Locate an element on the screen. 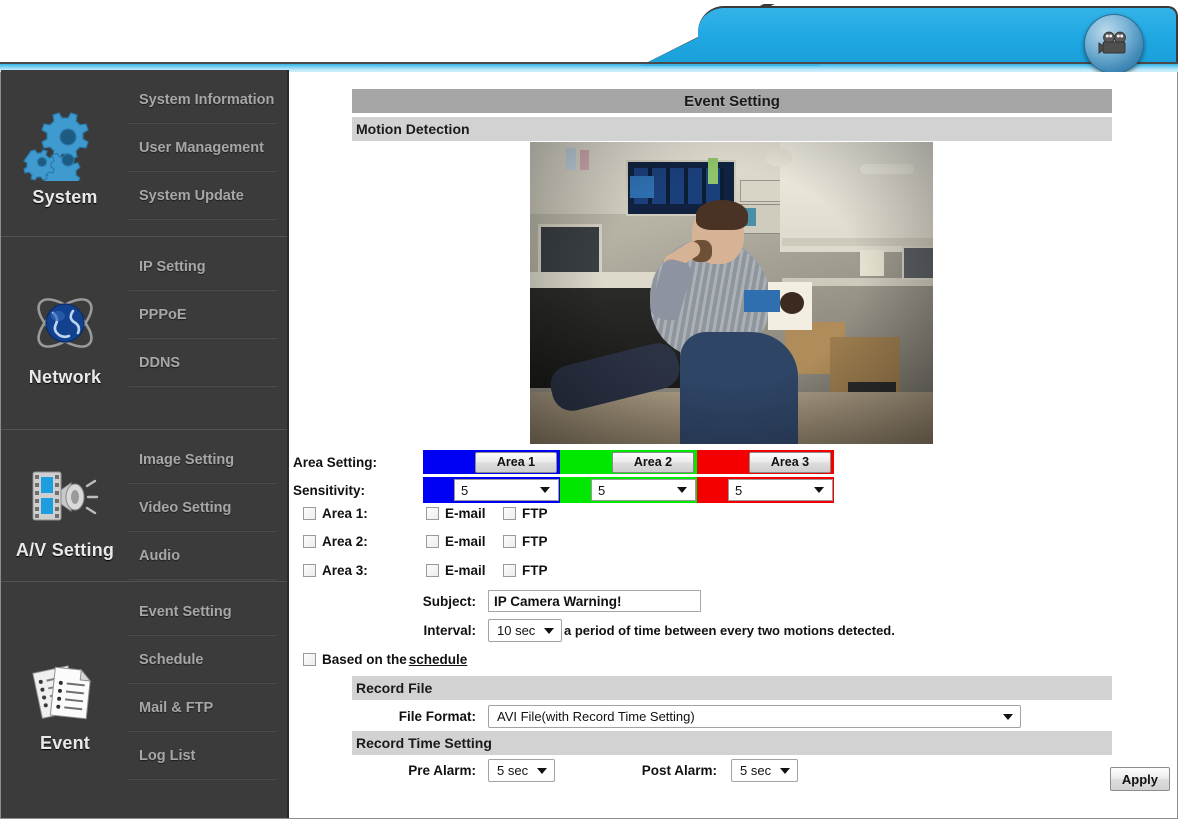 This screenshot has height=820, width=1178. schedule-link: schedule is located at coordinates (438, 659).